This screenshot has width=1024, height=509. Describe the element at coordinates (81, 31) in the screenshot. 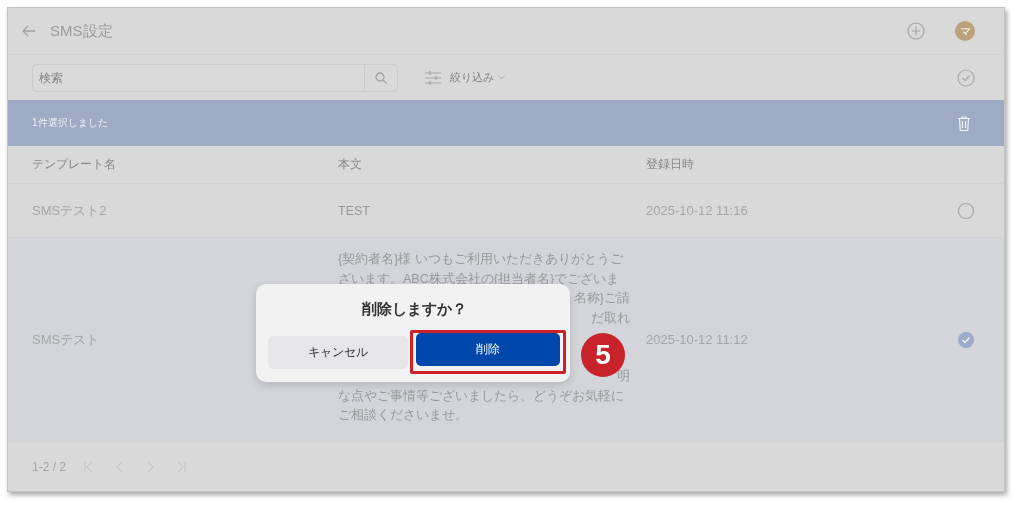

I see `page-title: SMS設定` at that location.